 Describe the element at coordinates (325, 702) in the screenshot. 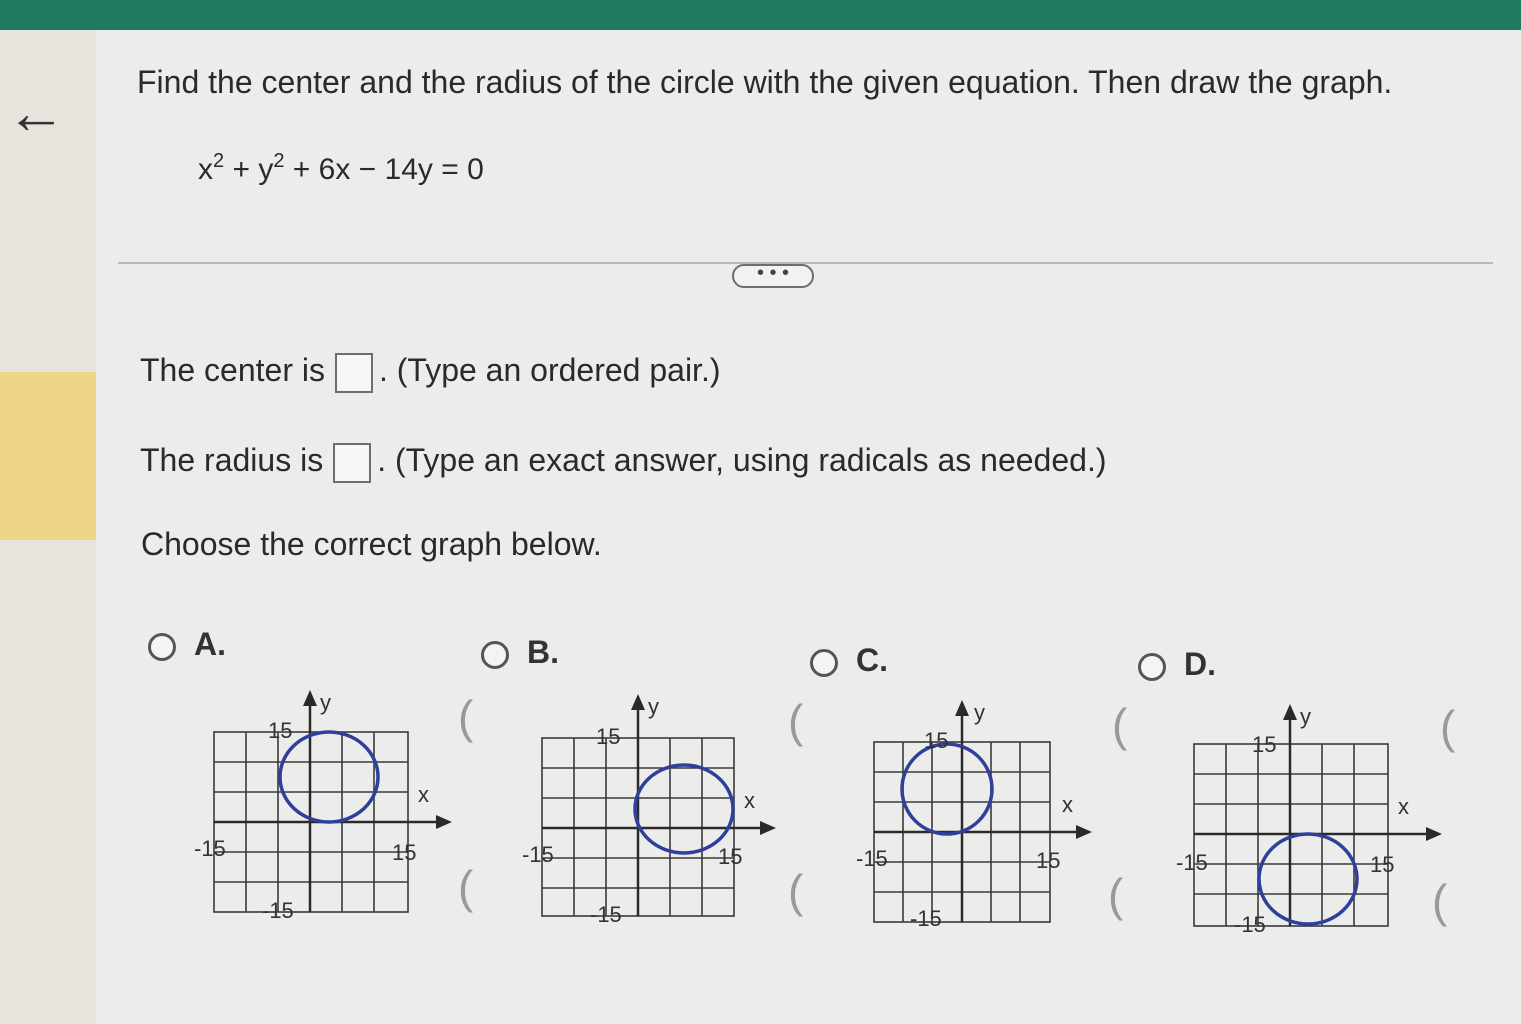

I see `graph-a-yaxis-label: y` at that location.